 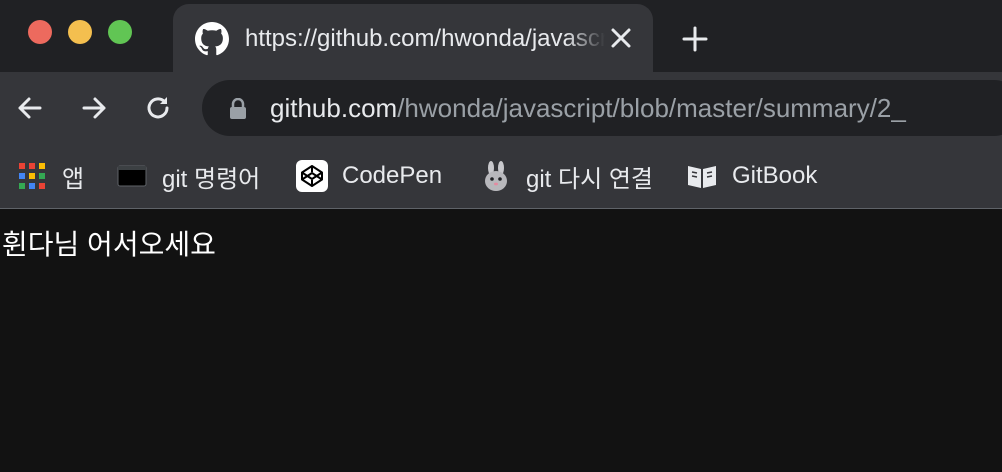 I want to click on forward-button, so click(x=94, y=108).